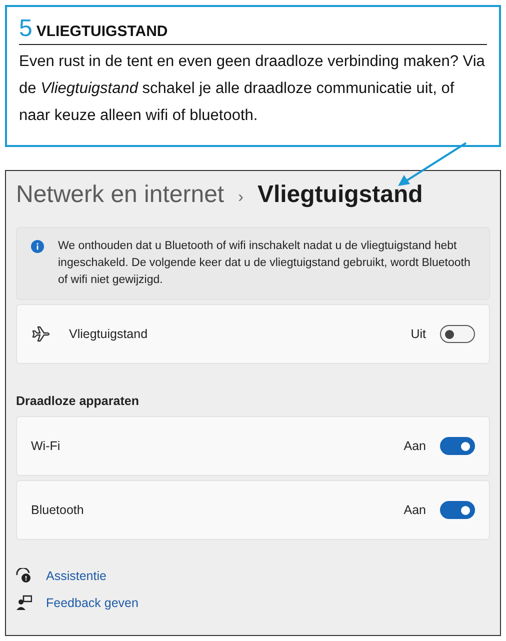  Describe the element at coordinates (46, 446) in the screenshot. I see `setting-label: Wi-Fi` at that location.